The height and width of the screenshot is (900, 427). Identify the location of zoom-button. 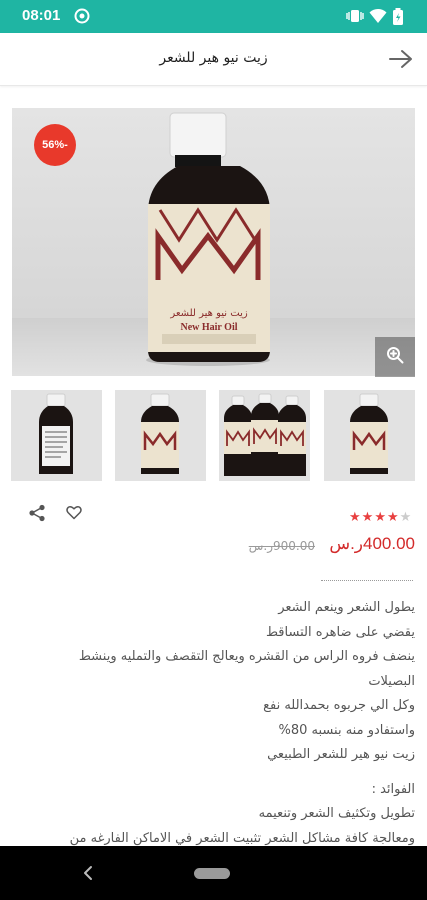
(395, 357).